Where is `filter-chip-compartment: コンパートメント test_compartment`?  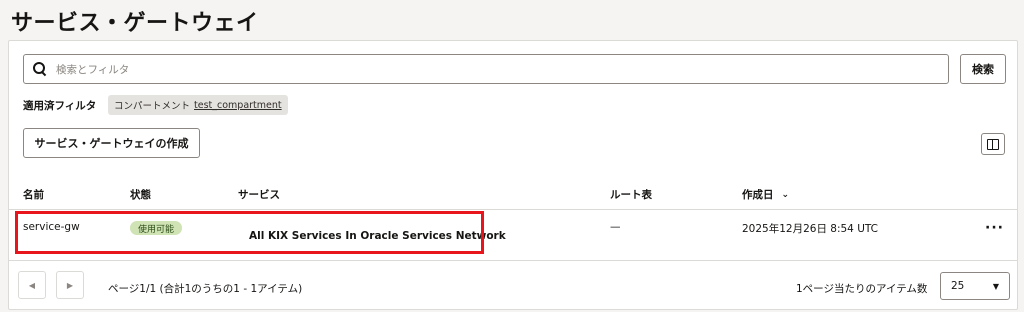 filter-chip-compartment: コンパートメント test_compartment is located at coordinates (198, 105).